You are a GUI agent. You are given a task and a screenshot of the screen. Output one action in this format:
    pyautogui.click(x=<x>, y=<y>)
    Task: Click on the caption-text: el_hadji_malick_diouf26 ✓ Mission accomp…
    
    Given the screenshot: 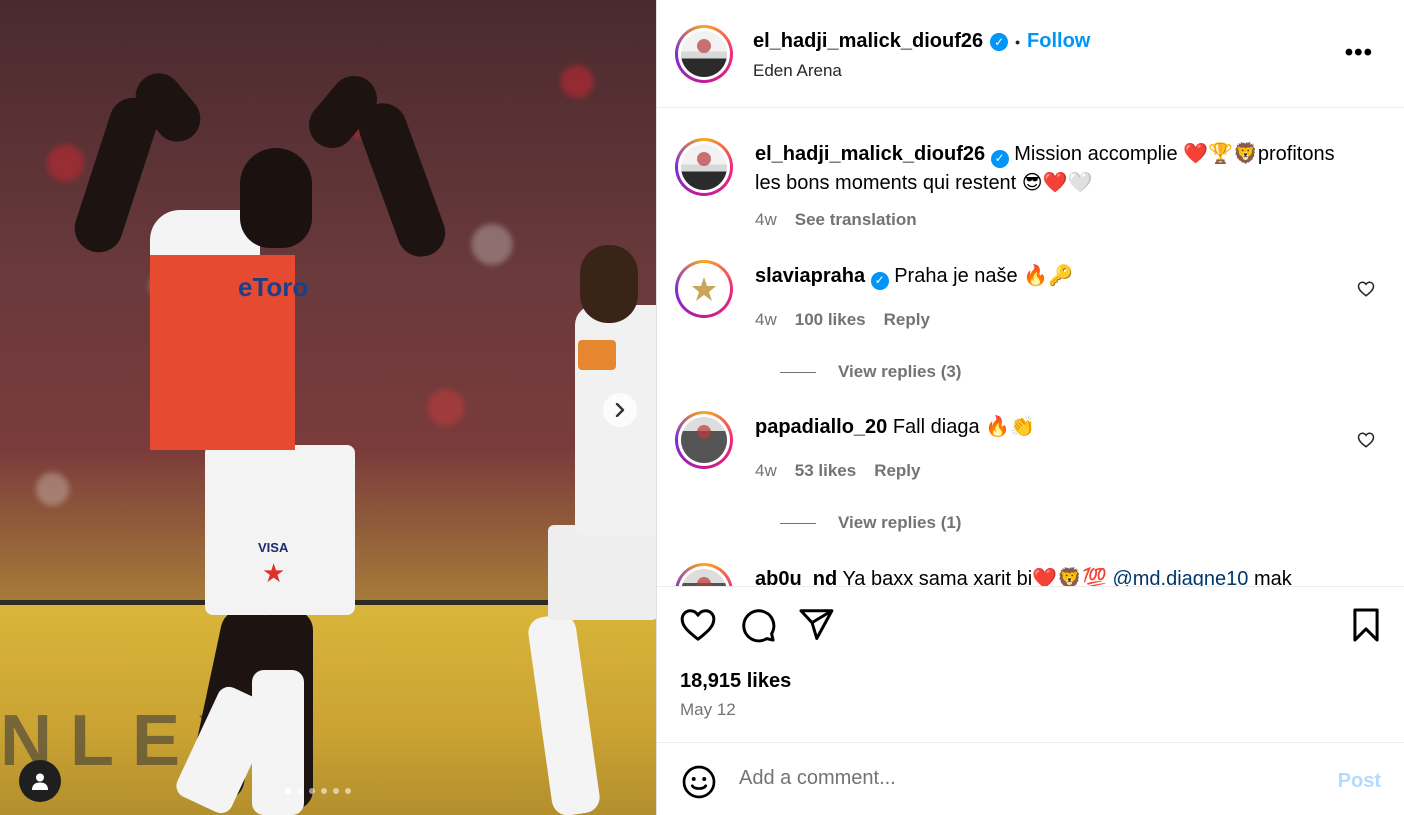 What is the action you would take?
    pyautogui.click(x=1060, y=169)
    